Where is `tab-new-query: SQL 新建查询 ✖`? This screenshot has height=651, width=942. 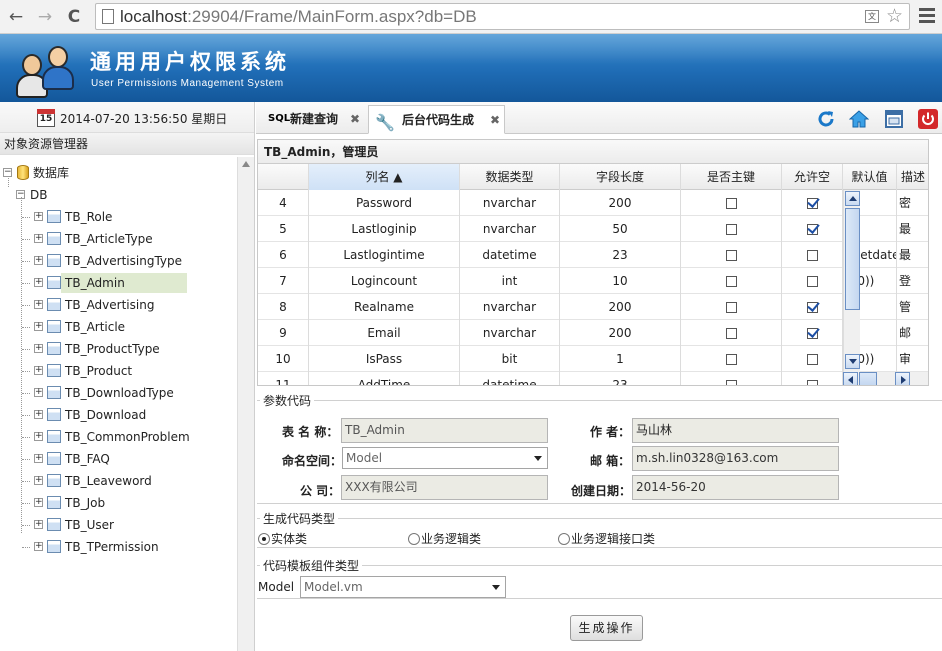 tab-new-query: SQL 新建查询 ✖ is located at coordinates (313, 119).